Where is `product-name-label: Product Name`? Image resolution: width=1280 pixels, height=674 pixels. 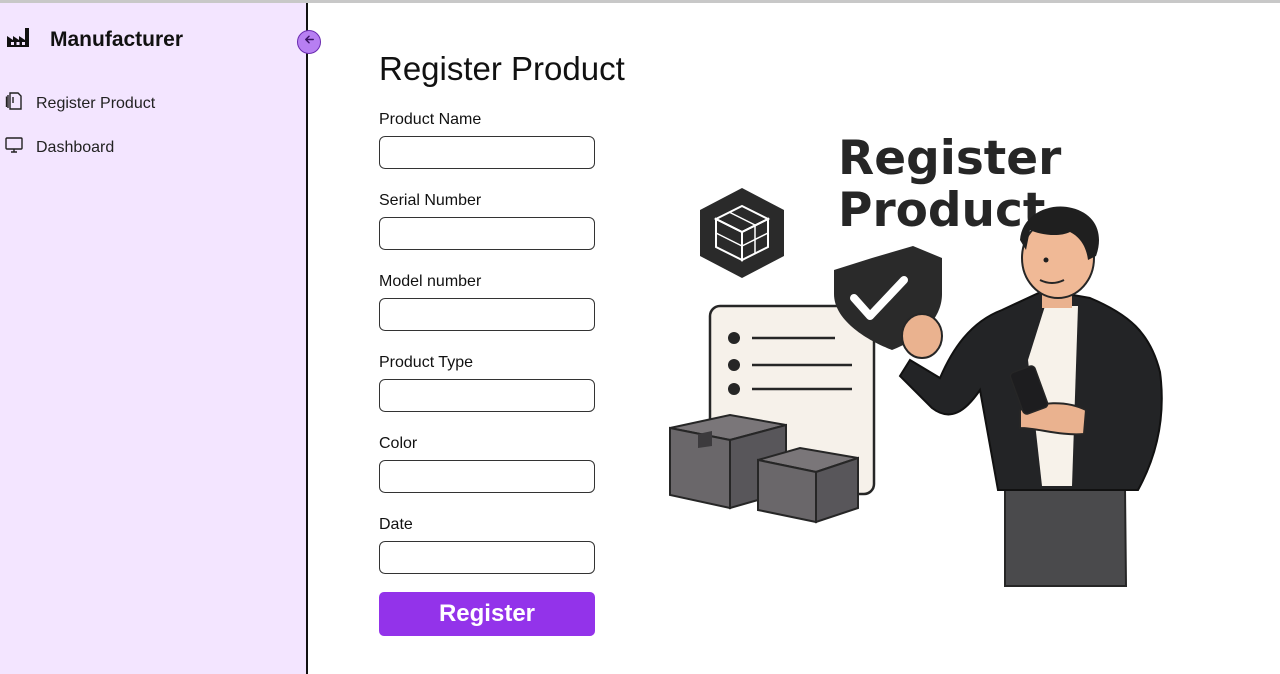
product-name-label: Product Name is located at coordinates (430, 119).